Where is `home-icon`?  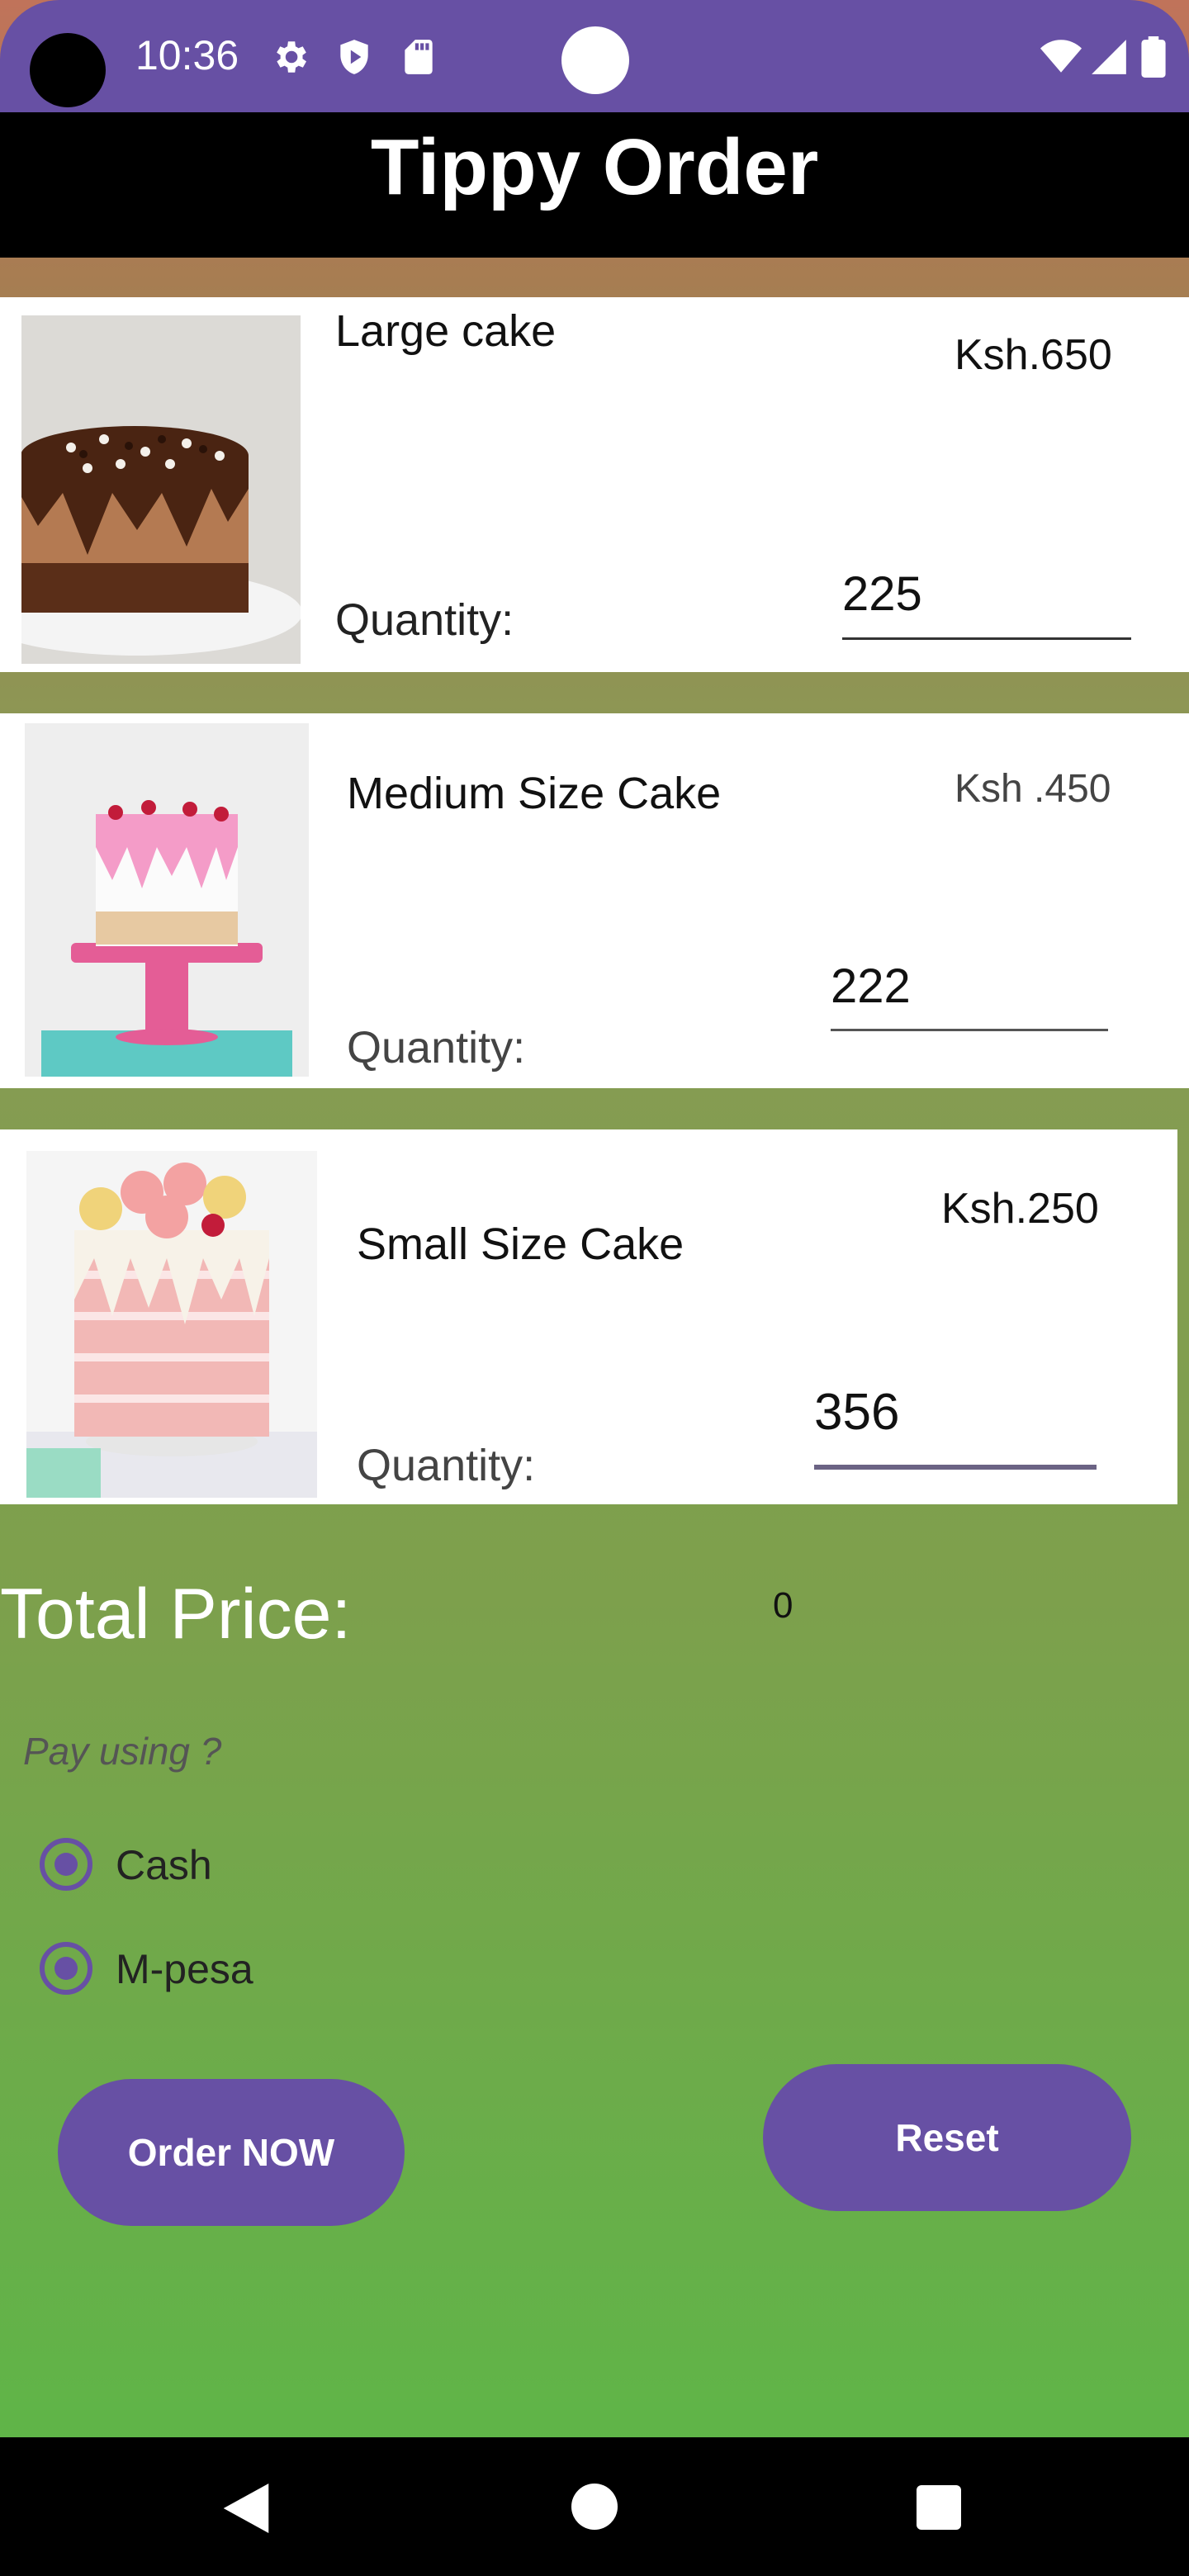
home-icon is located at coordinates (594, 2507).